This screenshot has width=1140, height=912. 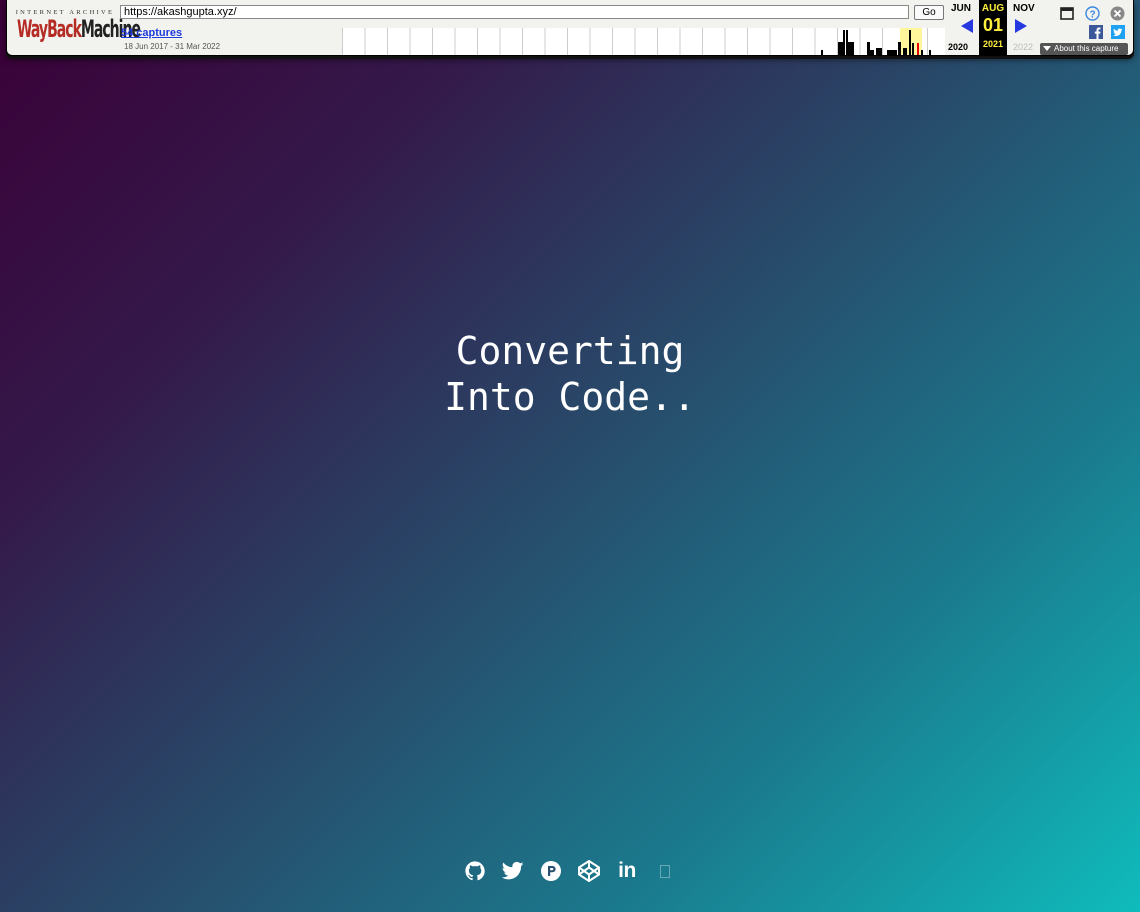 I want to click on about-capture-button: About this capture, so click(x=1084, y=49).